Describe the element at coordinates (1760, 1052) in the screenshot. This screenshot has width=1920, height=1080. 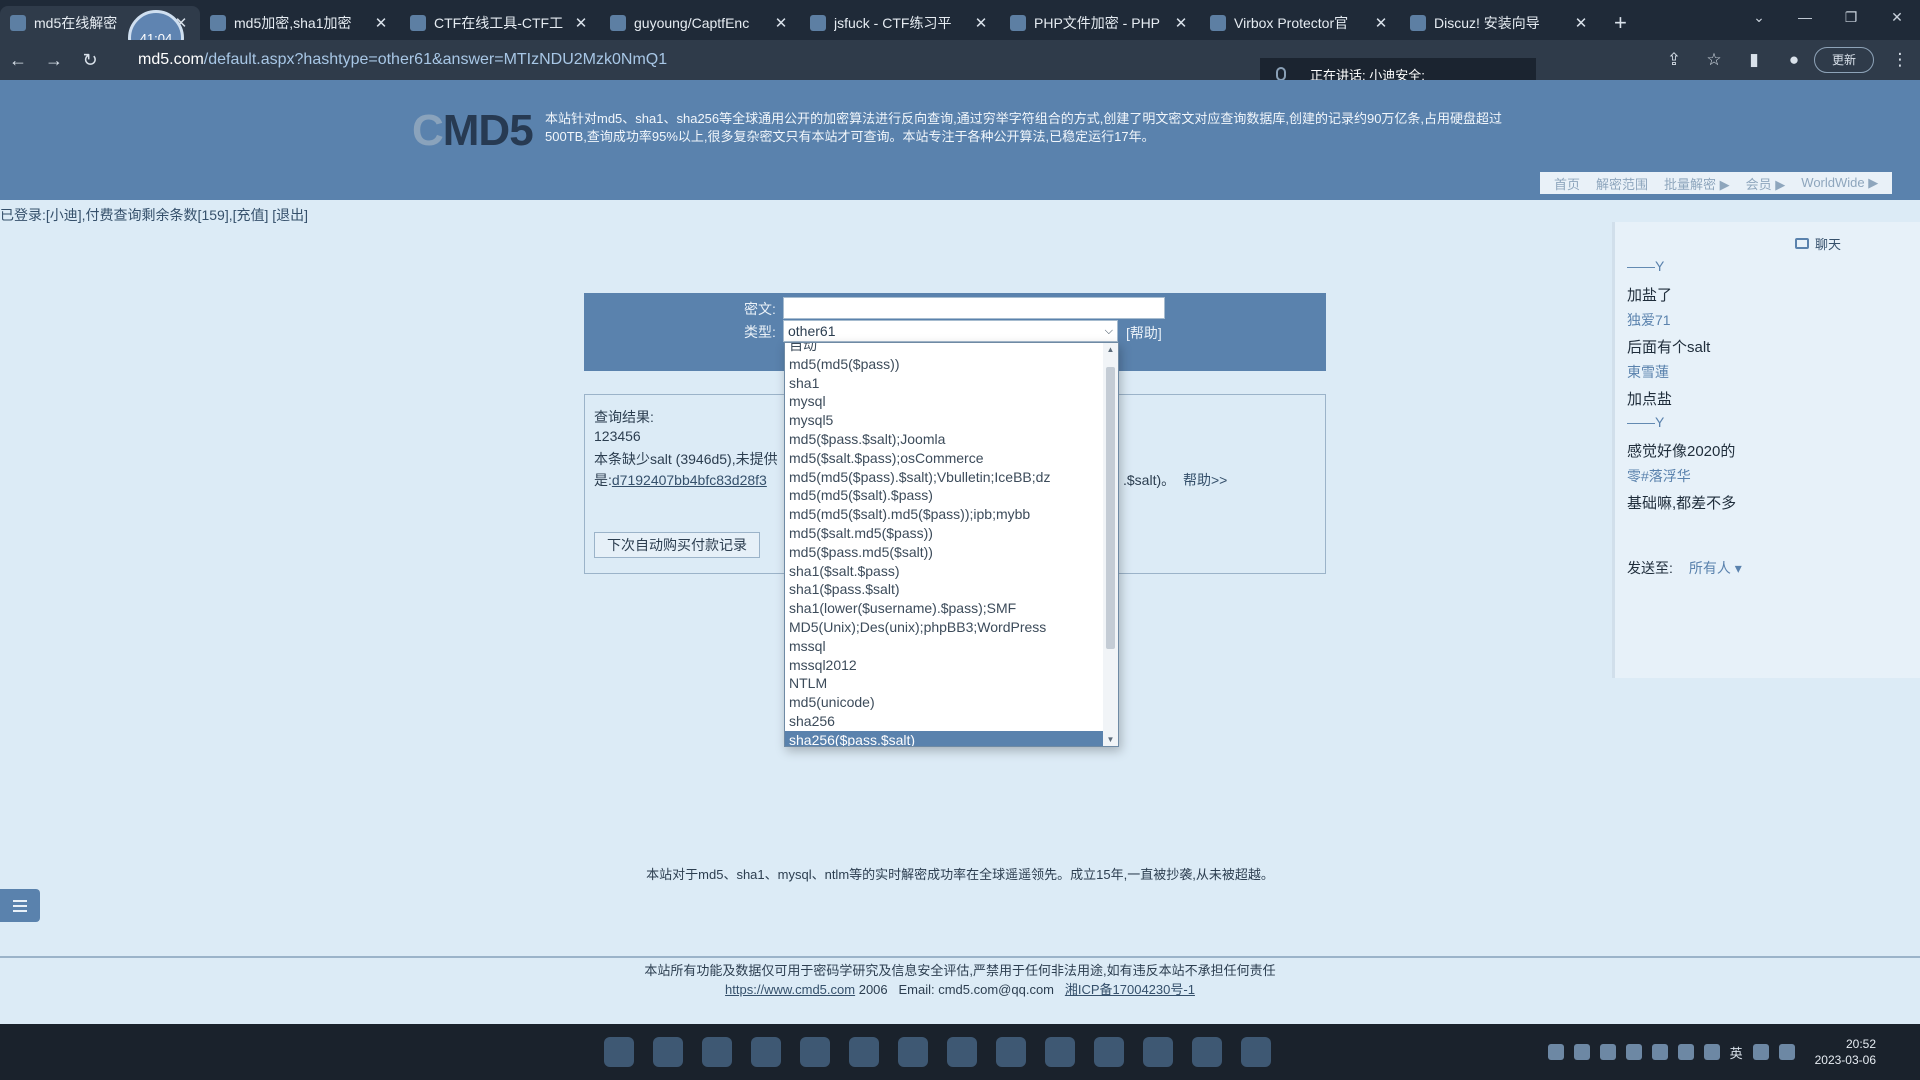
I see `display-icon` at that location.